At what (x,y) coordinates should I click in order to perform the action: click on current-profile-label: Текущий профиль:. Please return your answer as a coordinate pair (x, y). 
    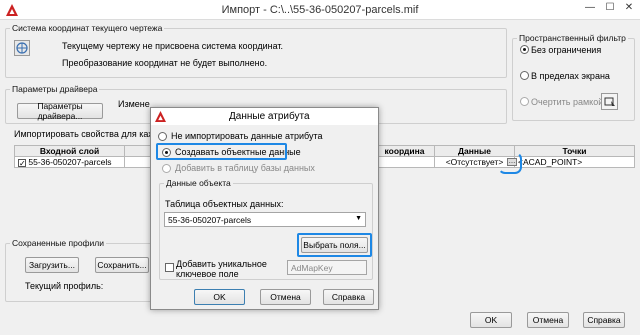
    Looking at the image, I should click on (64, 286).